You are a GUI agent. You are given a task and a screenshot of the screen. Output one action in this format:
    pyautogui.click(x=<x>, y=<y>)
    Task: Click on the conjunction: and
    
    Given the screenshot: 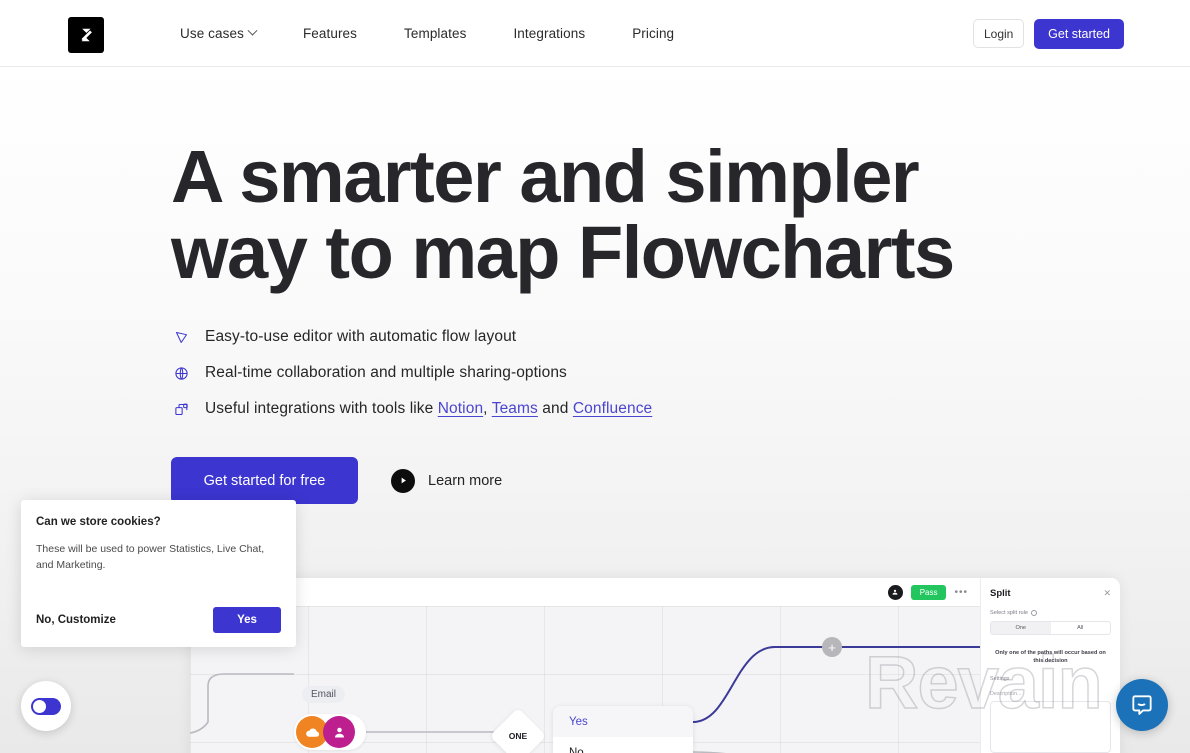 What is the action you would take?
    pyautogui.click(x=555, y=408)
    